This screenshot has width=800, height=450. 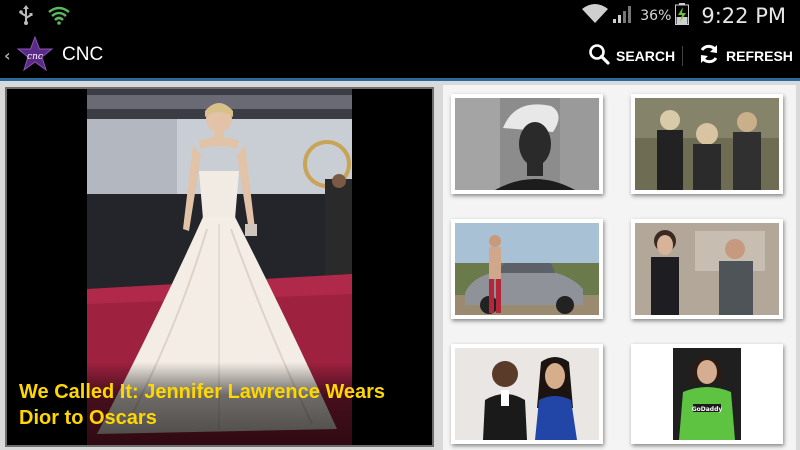 I want to click on battery-charging-icon, so click(x=682, y=16).